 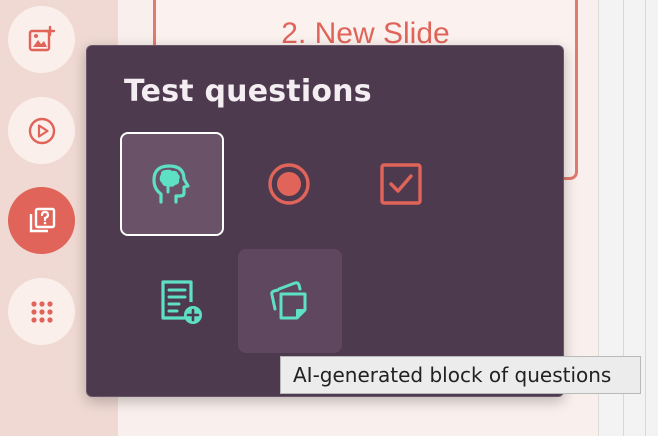 I want to click on tooltip: AI-generated block of questions, so click(x=460, y=375).